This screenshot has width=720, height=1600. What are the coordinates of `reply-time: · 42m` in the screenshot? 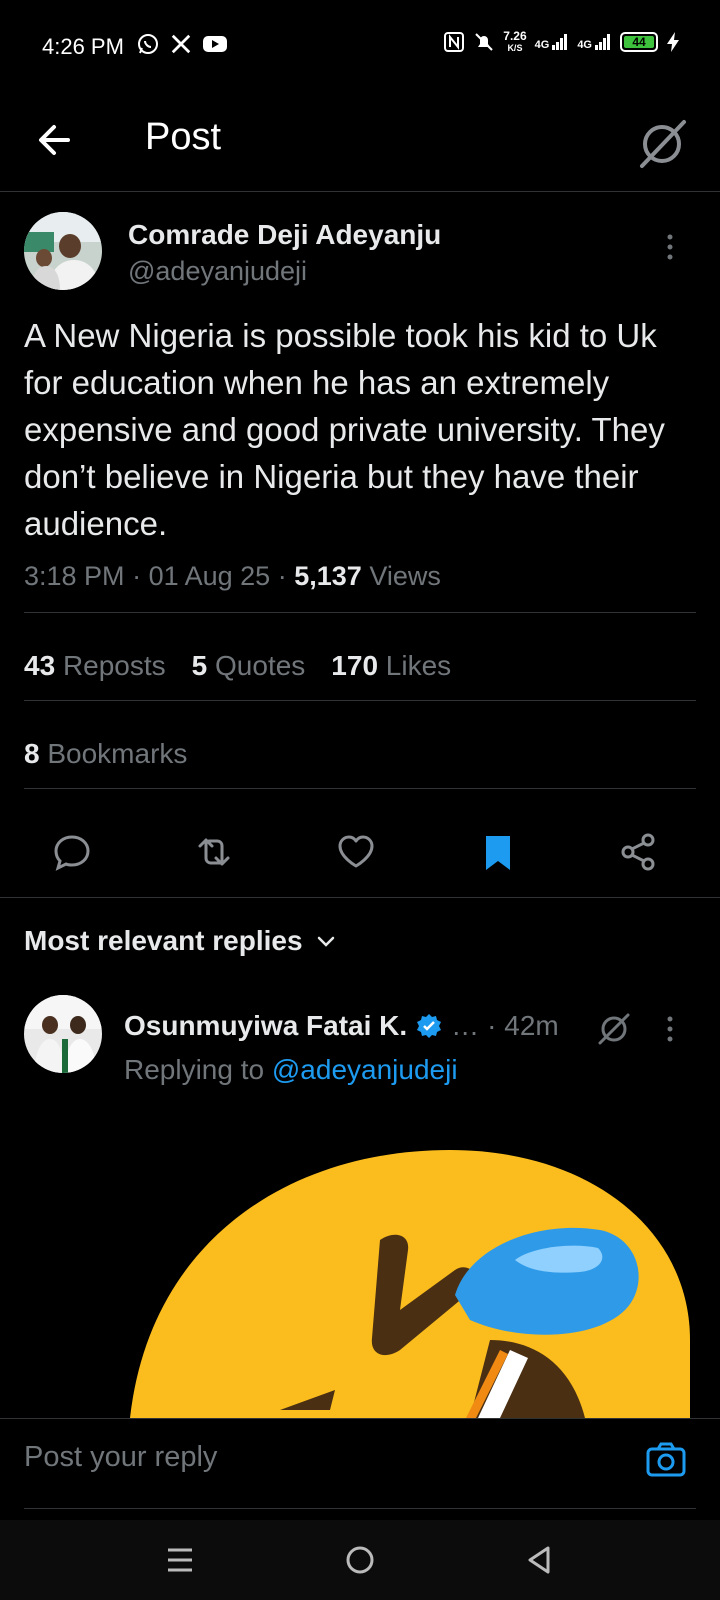 It's located at (523, 1025).